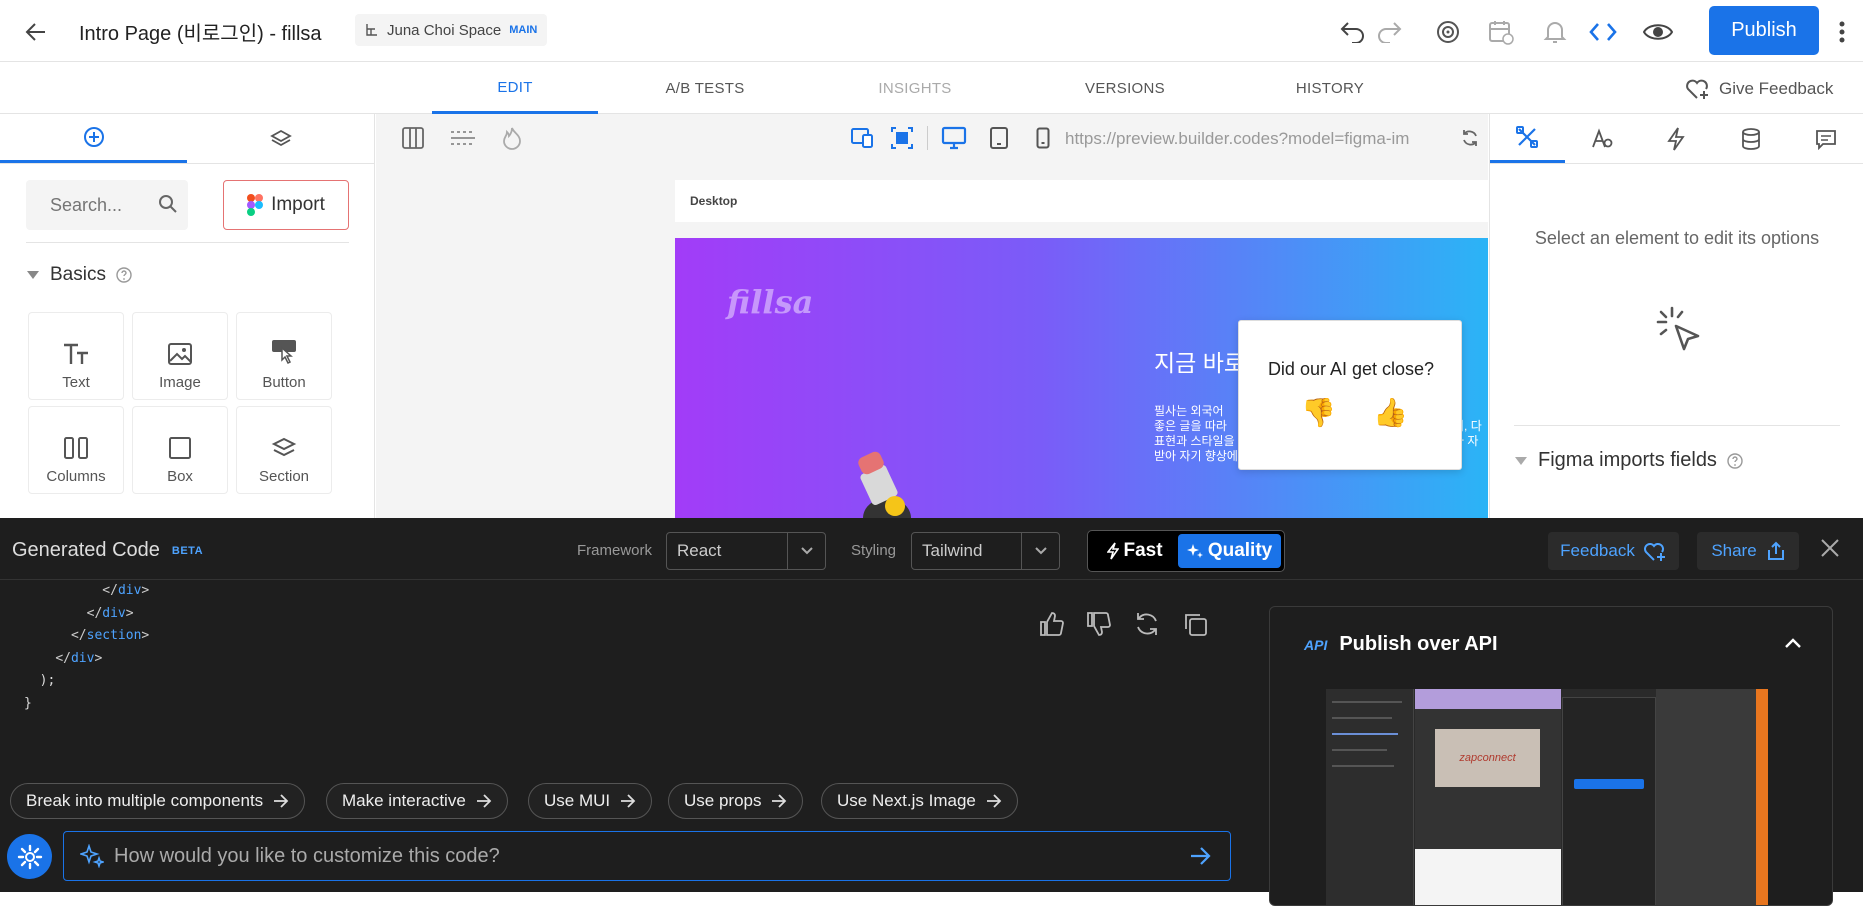  What do you see at coordinates (1470, 138) in the screenshot?
I see `refresh-icon` at bounding box center [1470, 138].